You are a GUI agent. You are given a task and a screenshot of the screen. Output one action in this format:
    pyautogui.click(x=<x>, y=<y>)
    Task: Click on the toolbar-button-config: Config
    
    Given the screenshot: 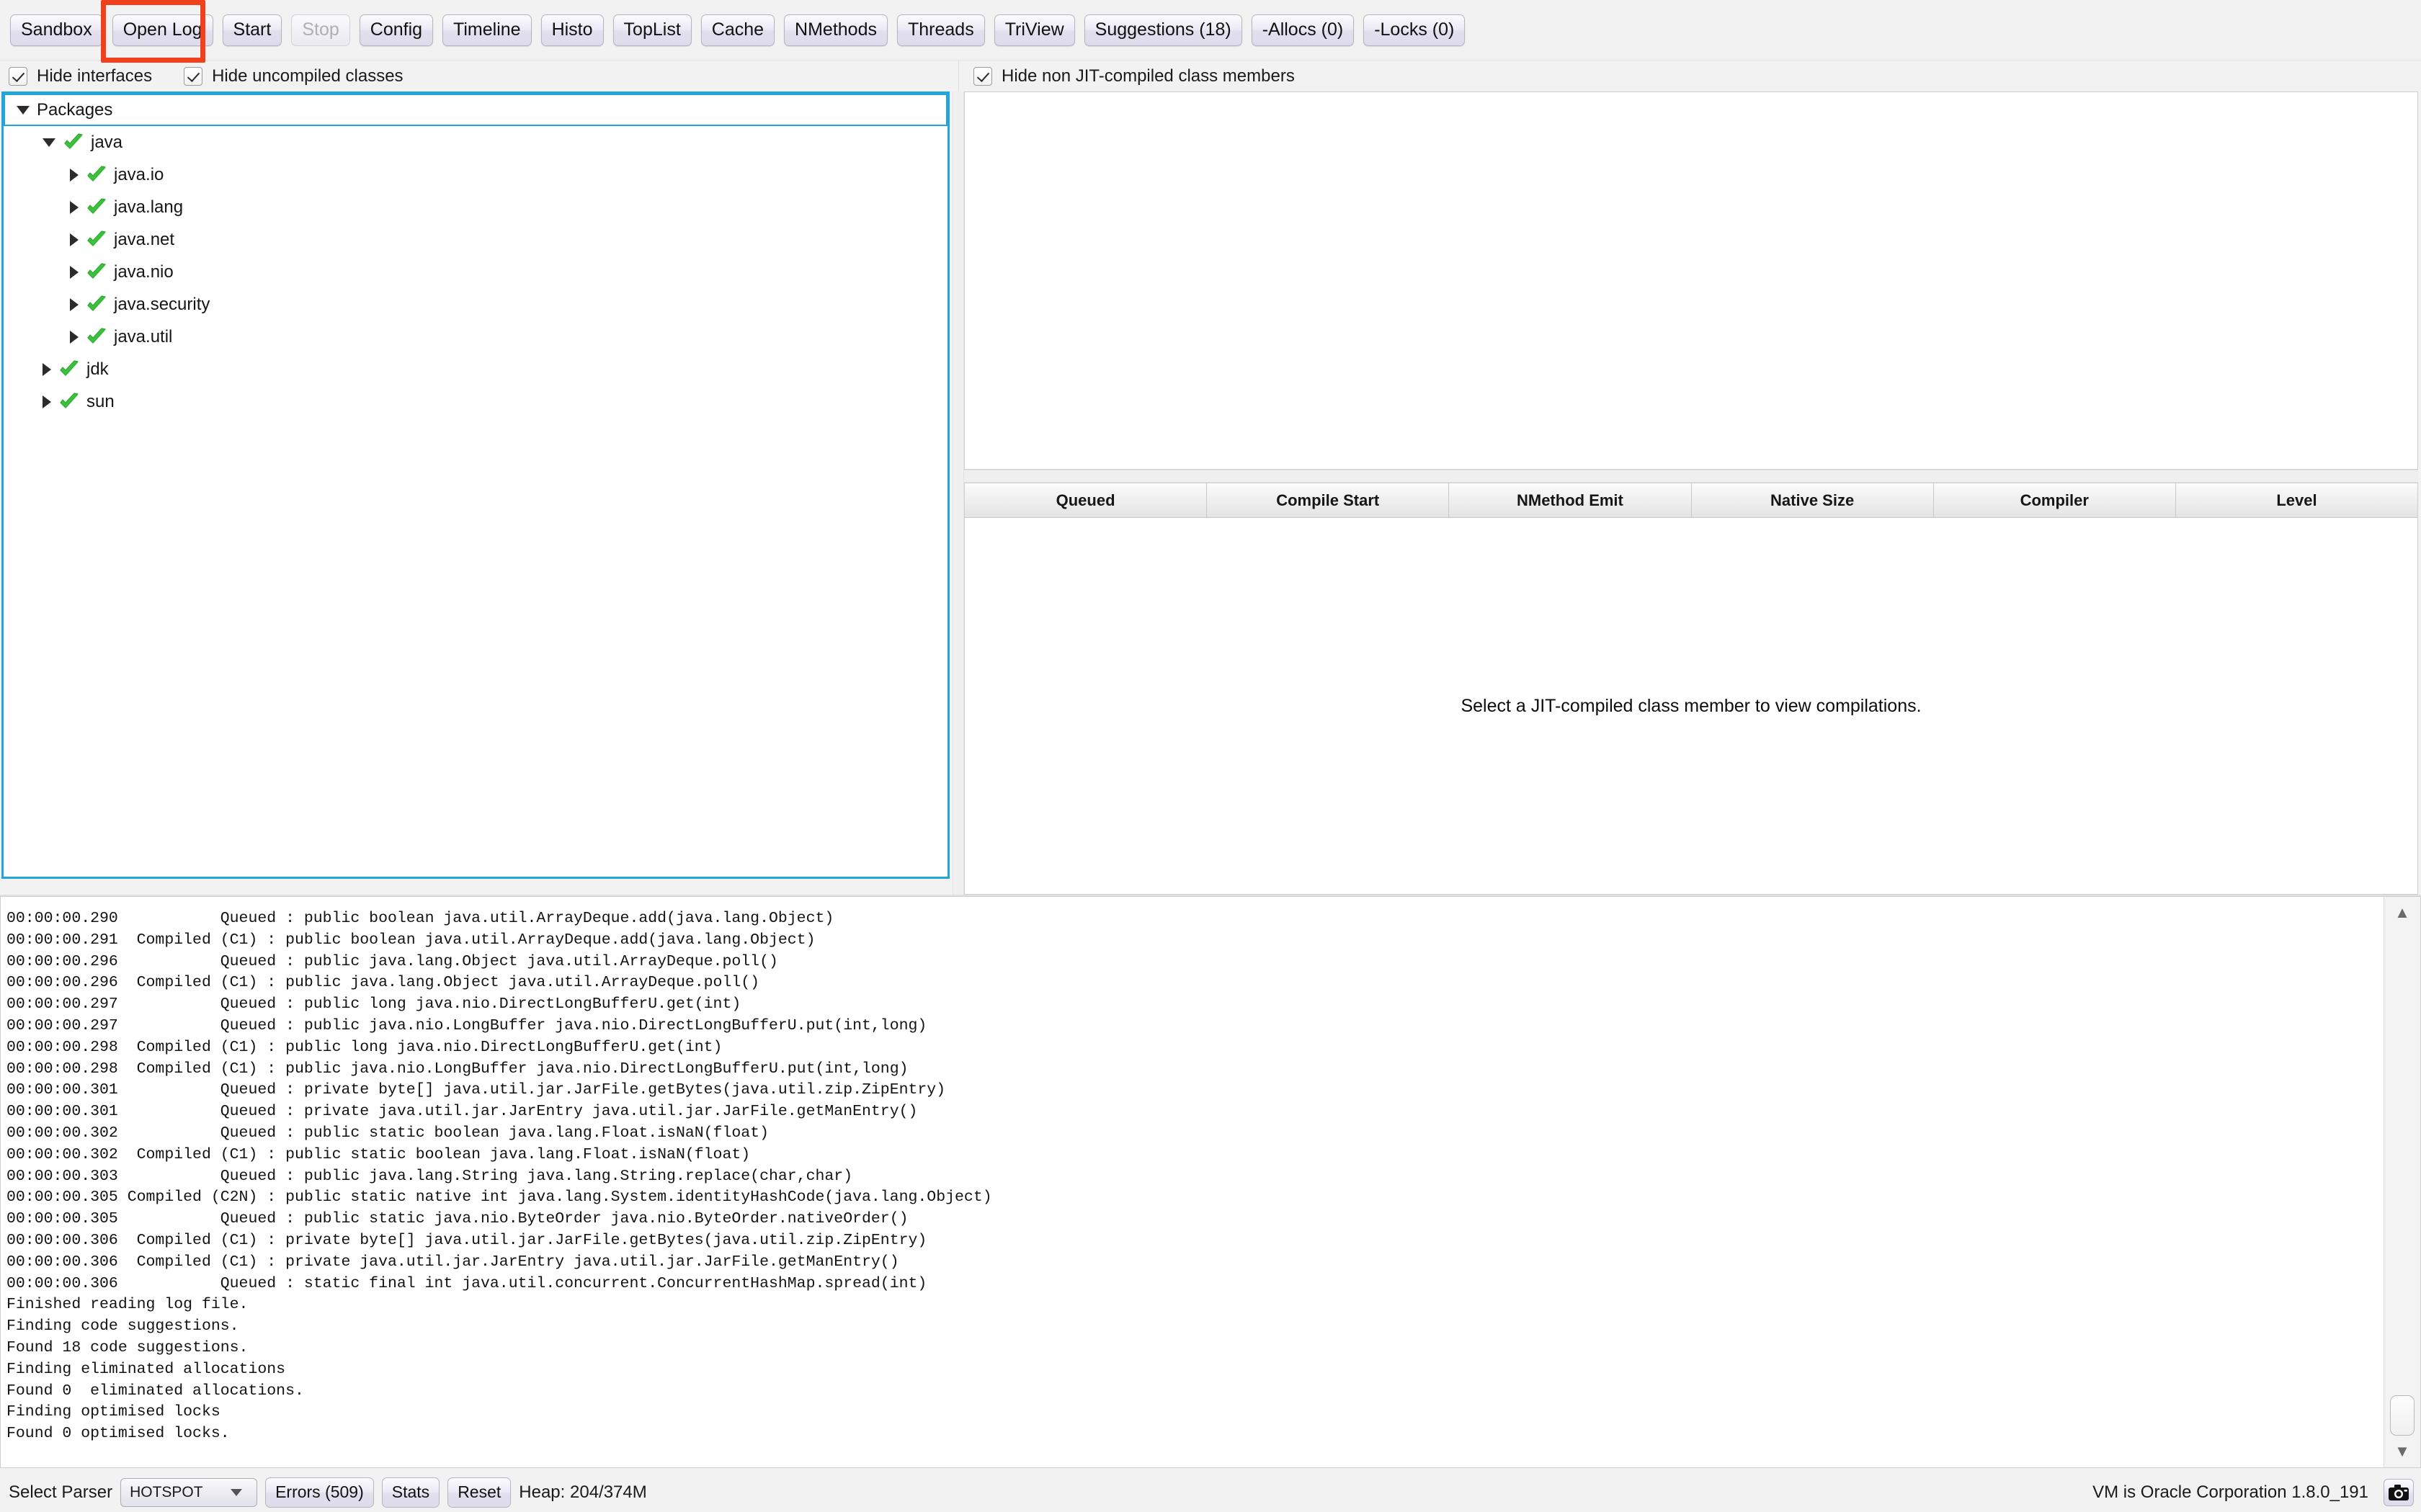 What is the action you would take?
    pyautogui.click(x=396, y=30)
    